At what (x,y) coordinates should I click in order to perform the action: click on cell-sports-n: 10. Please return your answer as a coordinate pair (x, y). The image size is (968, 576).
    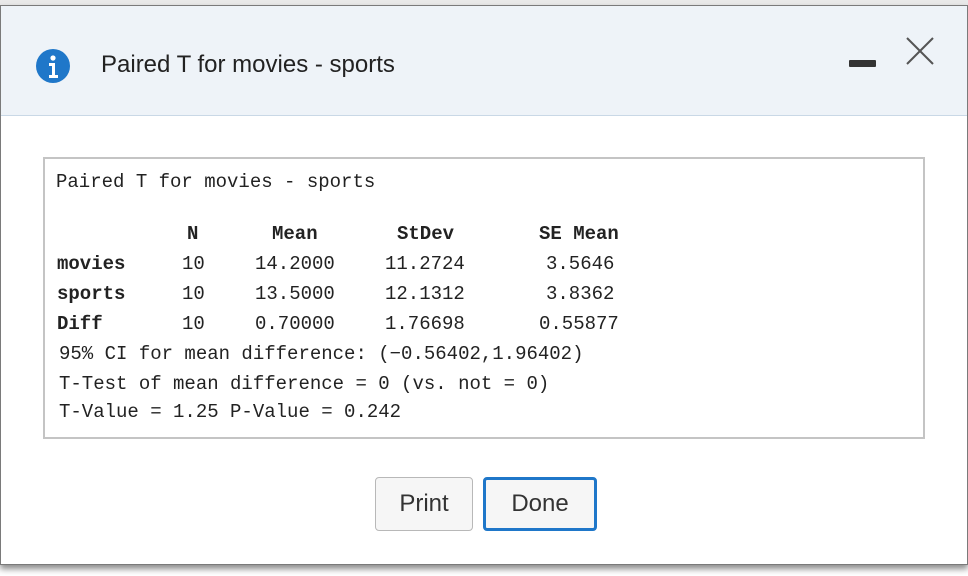
    Looking at the image, I should click on (193, 294).